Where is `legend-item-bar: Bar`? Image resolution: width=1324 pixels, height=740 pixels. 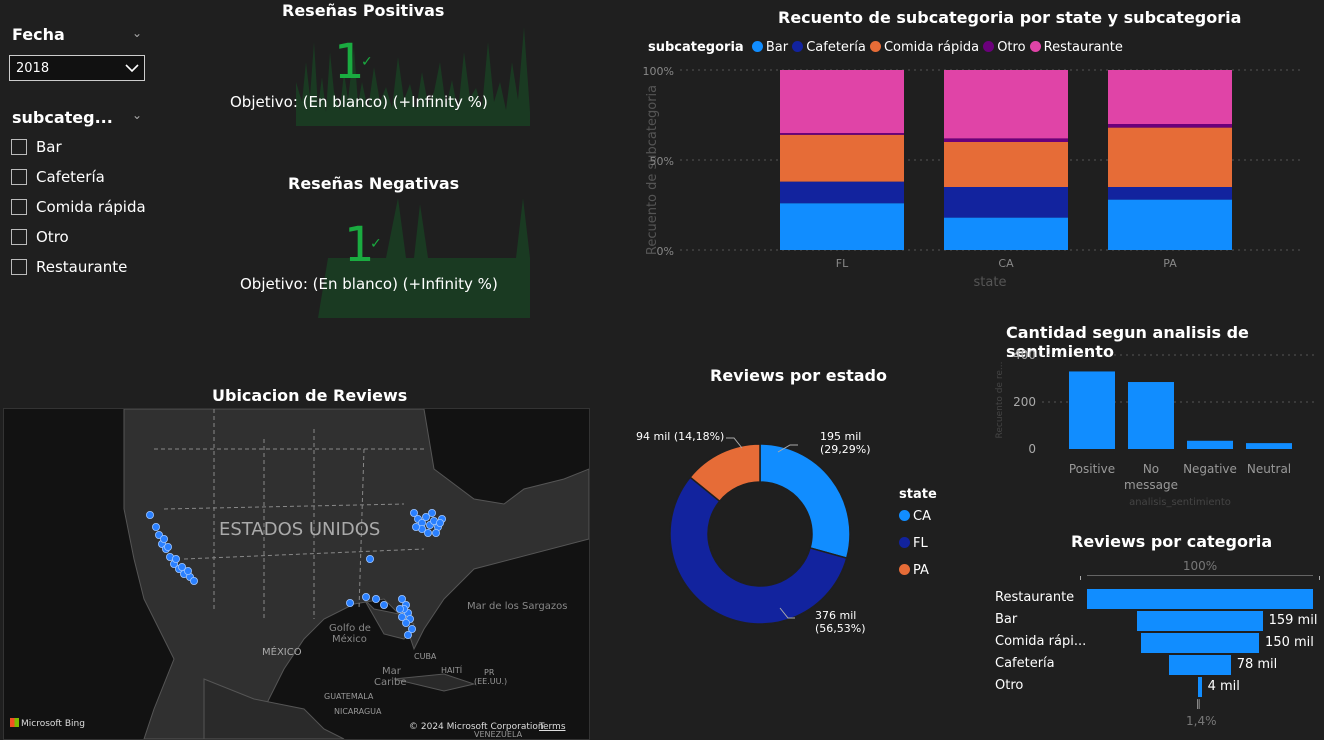 legend-item-bar: Bar is located at coordinates (769, 47).